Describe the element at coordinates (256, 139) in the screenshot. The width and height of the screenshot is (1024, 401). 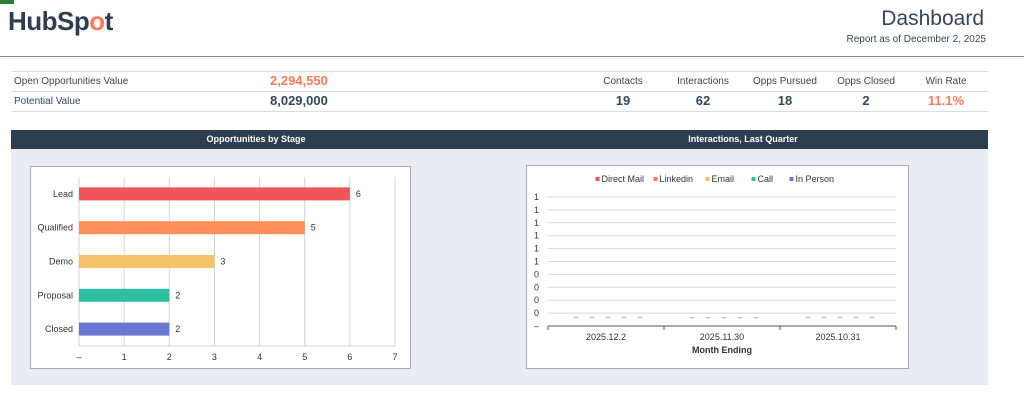
I see `left-panel-title: Opportunities by Stage` at that location.